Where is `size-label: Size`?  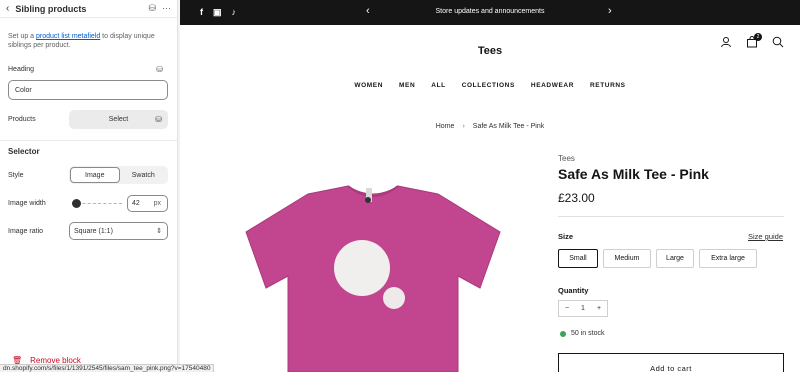
size-label: Size is located at coordinates (566, 236).